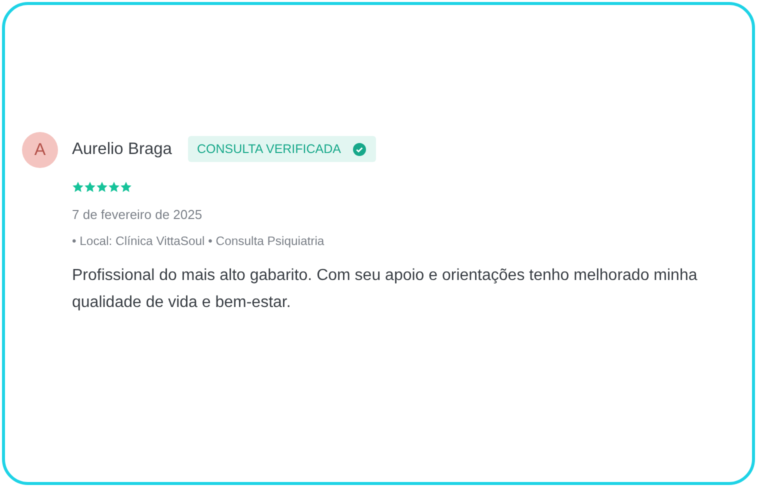  What do you see at coordinates (359, 149) in the screenshot?
I see `check-circle-icon` at bounding box center [359, 149].